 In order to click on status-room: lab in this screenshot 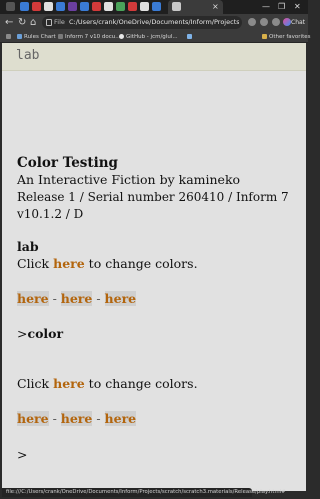, I will do `click(28, 55)`.